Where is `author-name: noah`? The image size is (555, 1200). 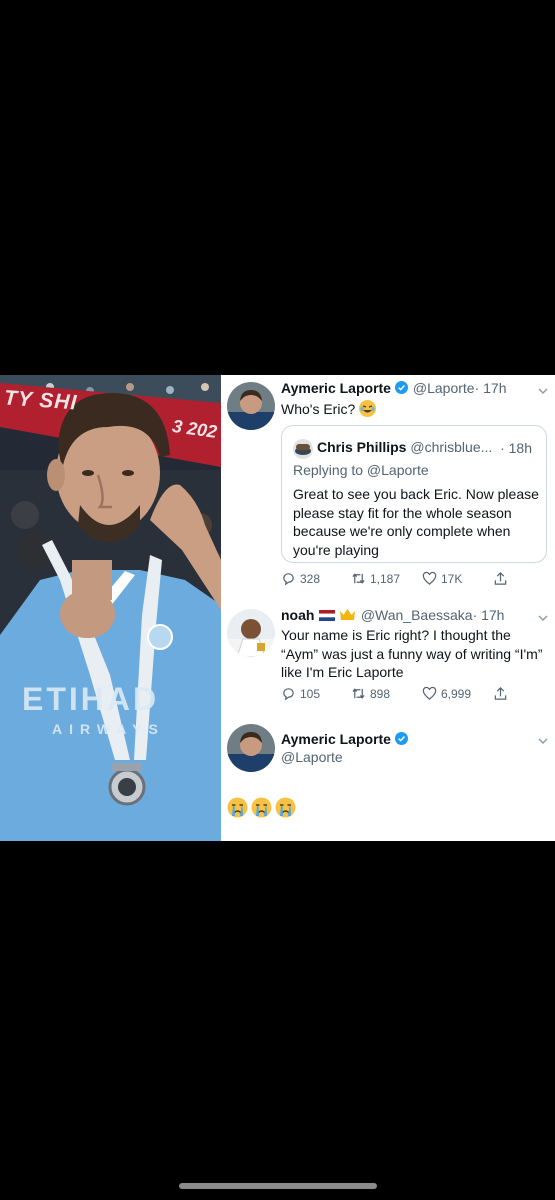 author-name: noah is located at coordinates (297, 615).